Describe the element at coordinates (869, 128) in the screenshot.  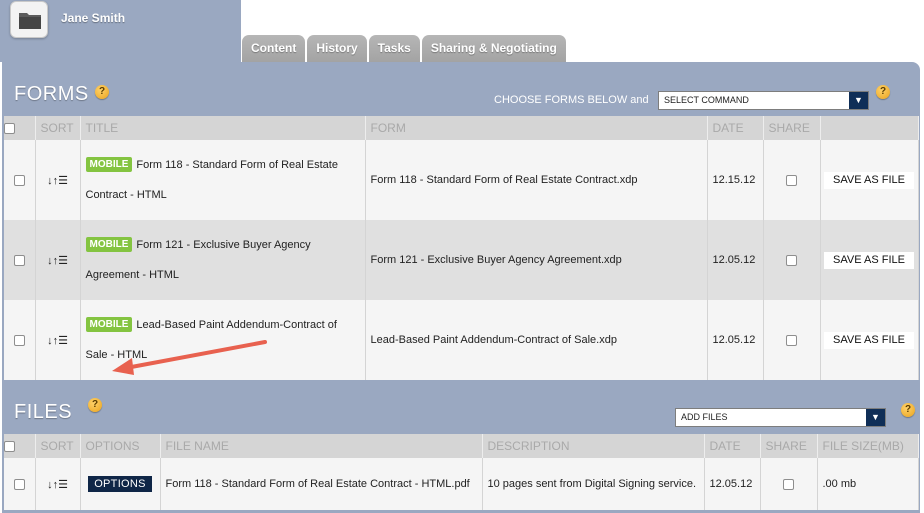
I see `header-action` at that location.